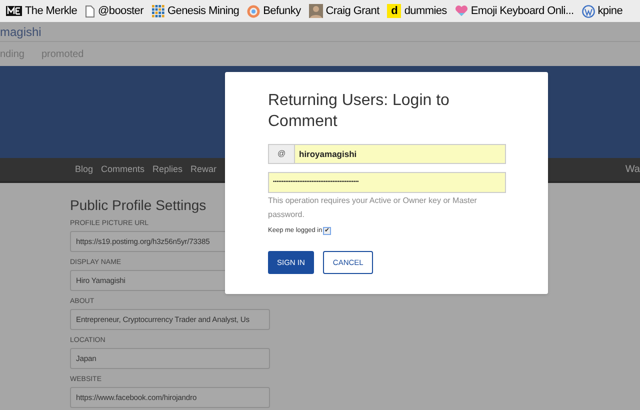 The image size is (640, 410). What do you see at coordinates (14, 11) in the screenshot?
I see `logo-icon` at bounding box center [14, 11].